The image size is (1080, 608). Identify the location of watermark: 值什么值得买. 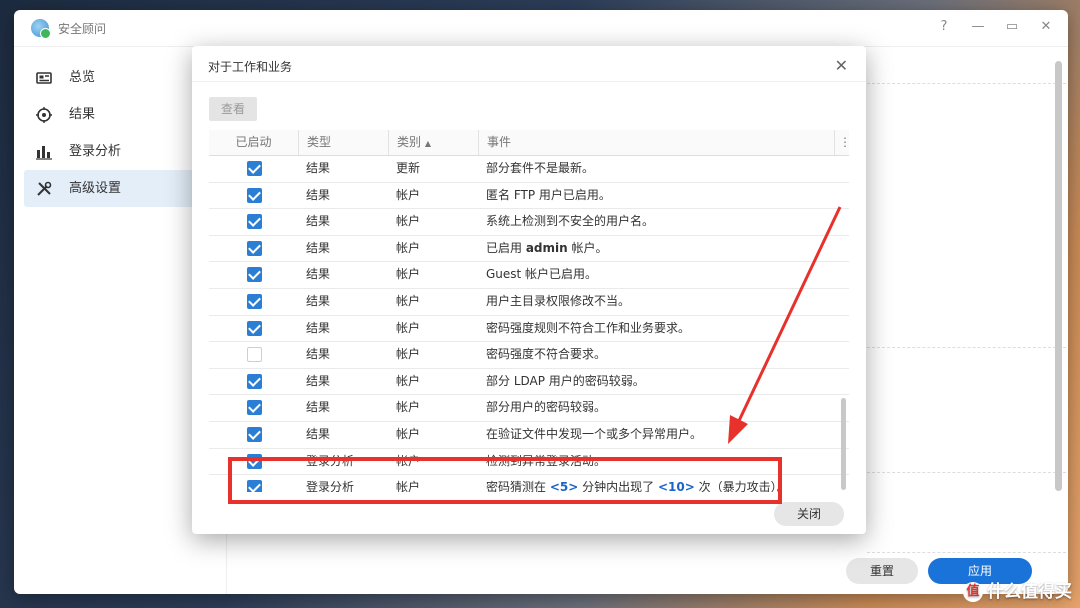
(1017, 589).